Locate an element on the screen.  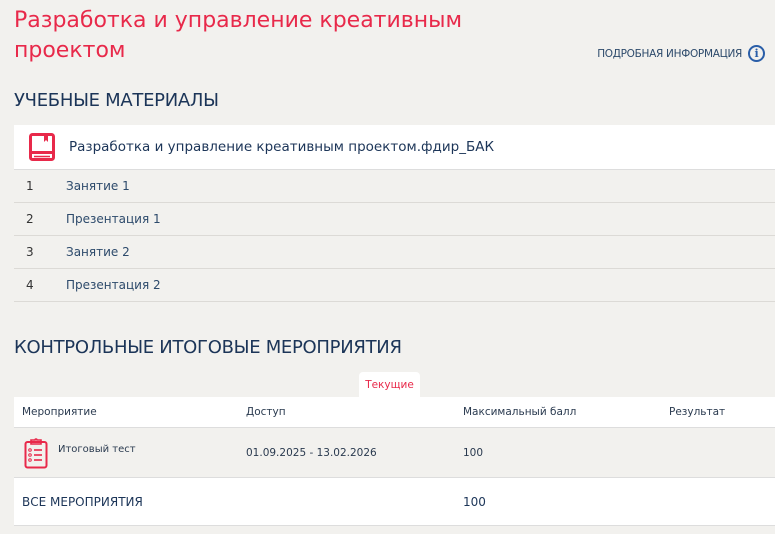
col-max: Максимальный балл is located at coordinates (520, 412).